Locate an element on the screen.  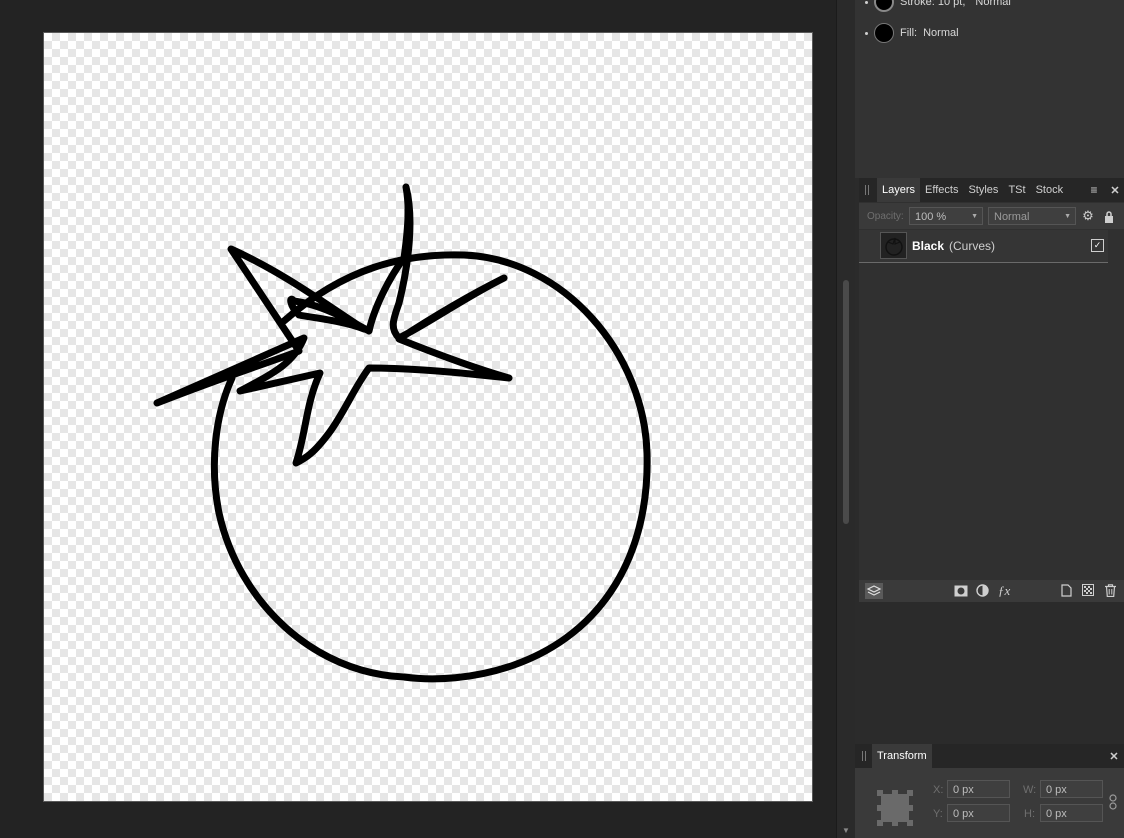
layer-type: (Curves) is located at coordinates (972, 246).